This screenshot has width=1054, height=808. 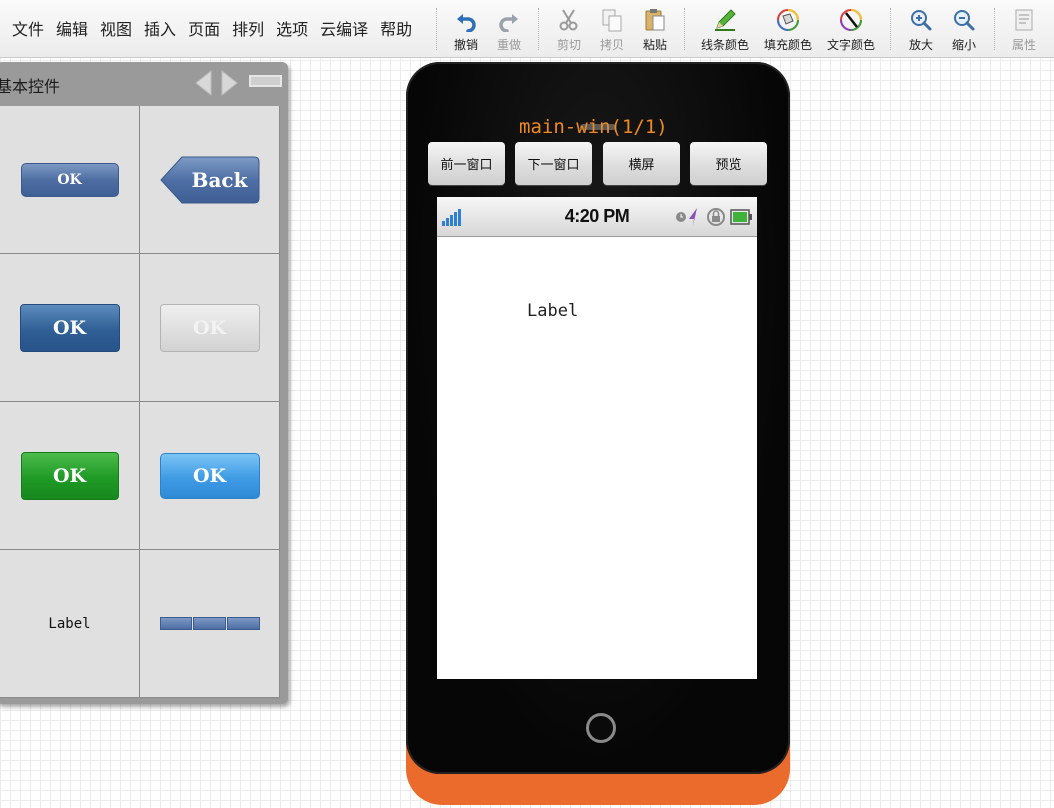 I want to click on menu-options: 选项, so click(x=292, y=30).